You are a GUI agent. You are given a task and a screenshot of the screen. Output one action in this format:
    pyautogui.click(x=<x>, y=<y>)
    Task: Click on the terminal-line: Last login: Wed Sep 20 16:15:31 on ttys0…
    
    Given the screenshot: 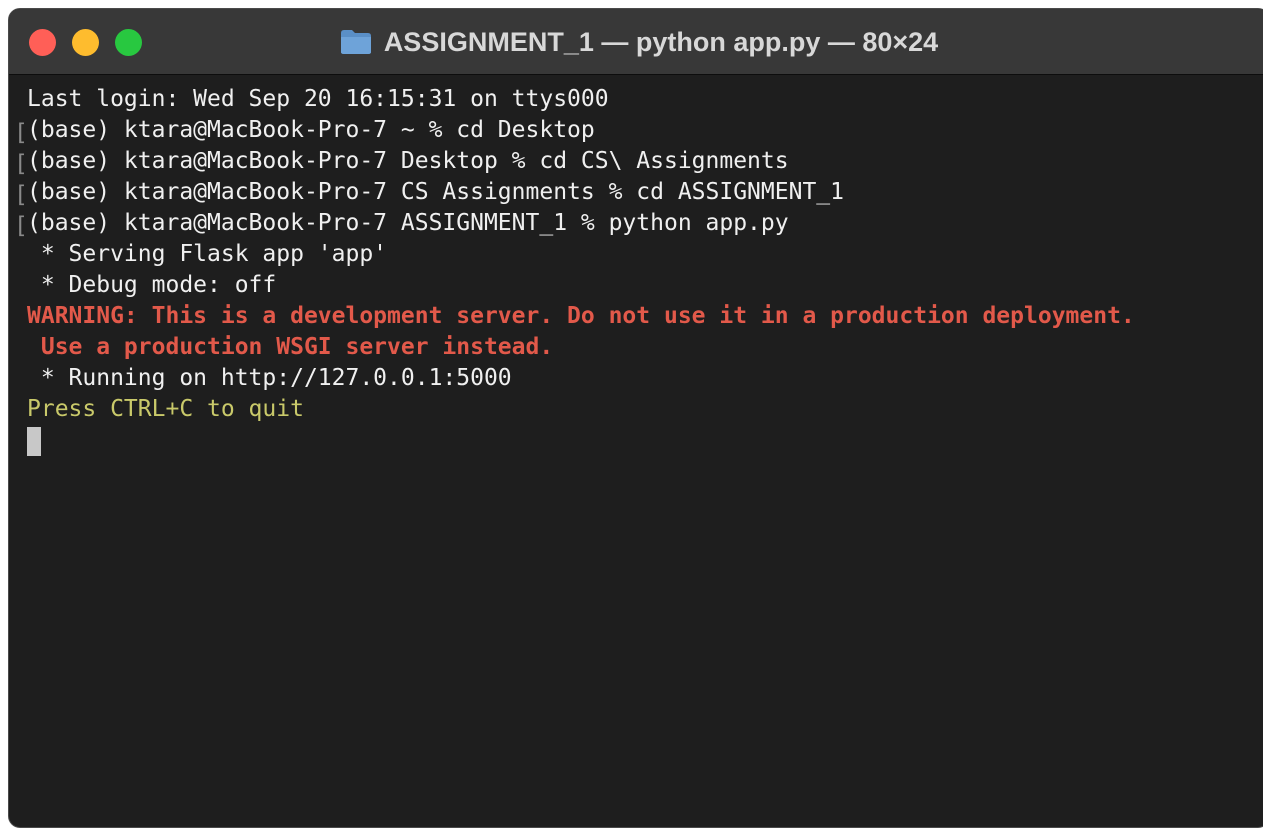 What is the action you would take?
    pyautogui.click(x=645, y=99)
    